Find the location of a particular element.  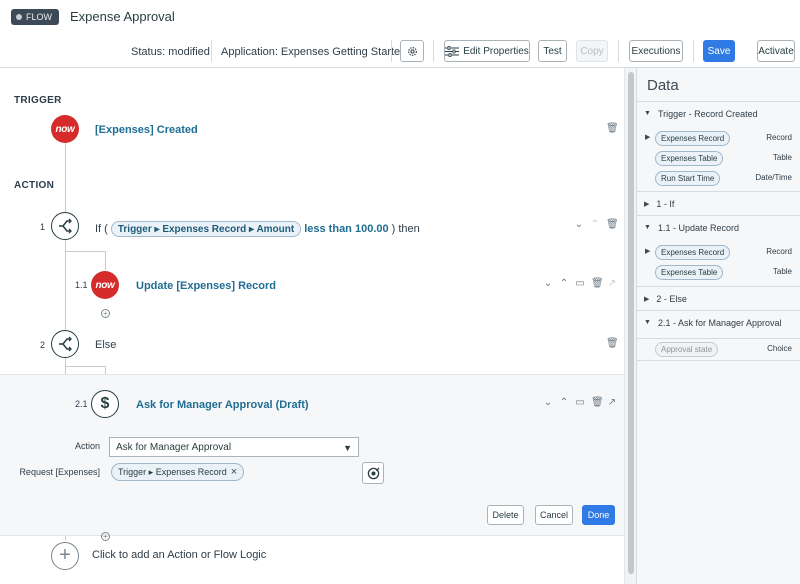

close-icon: × is located at coordinates (234, 472).